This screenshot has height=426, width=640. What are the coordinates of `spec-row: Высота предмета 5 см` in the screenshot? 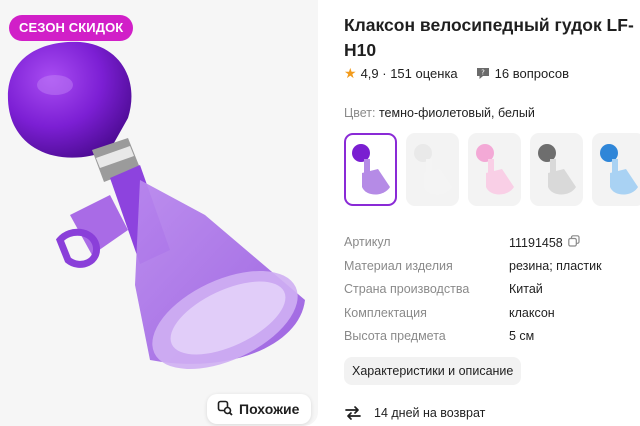 It's located at (492, 338).